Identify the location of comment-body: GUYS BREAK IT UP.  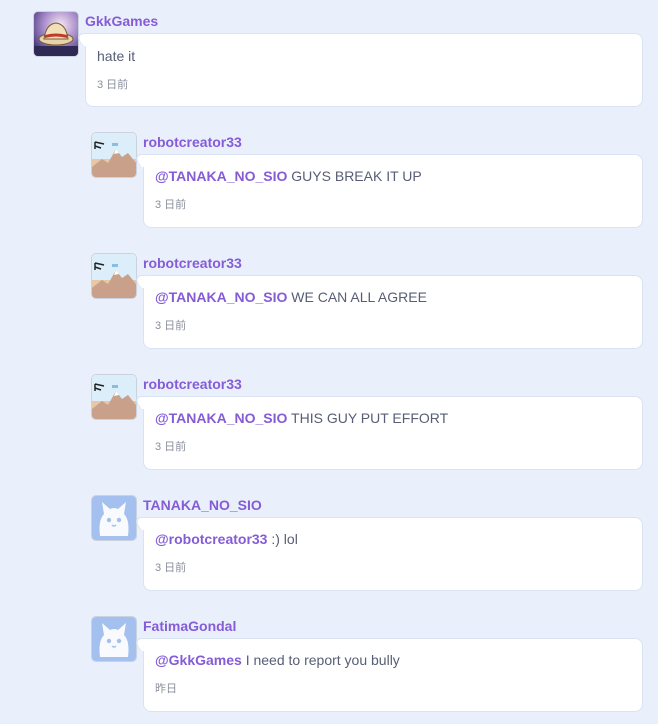
(354, 176).